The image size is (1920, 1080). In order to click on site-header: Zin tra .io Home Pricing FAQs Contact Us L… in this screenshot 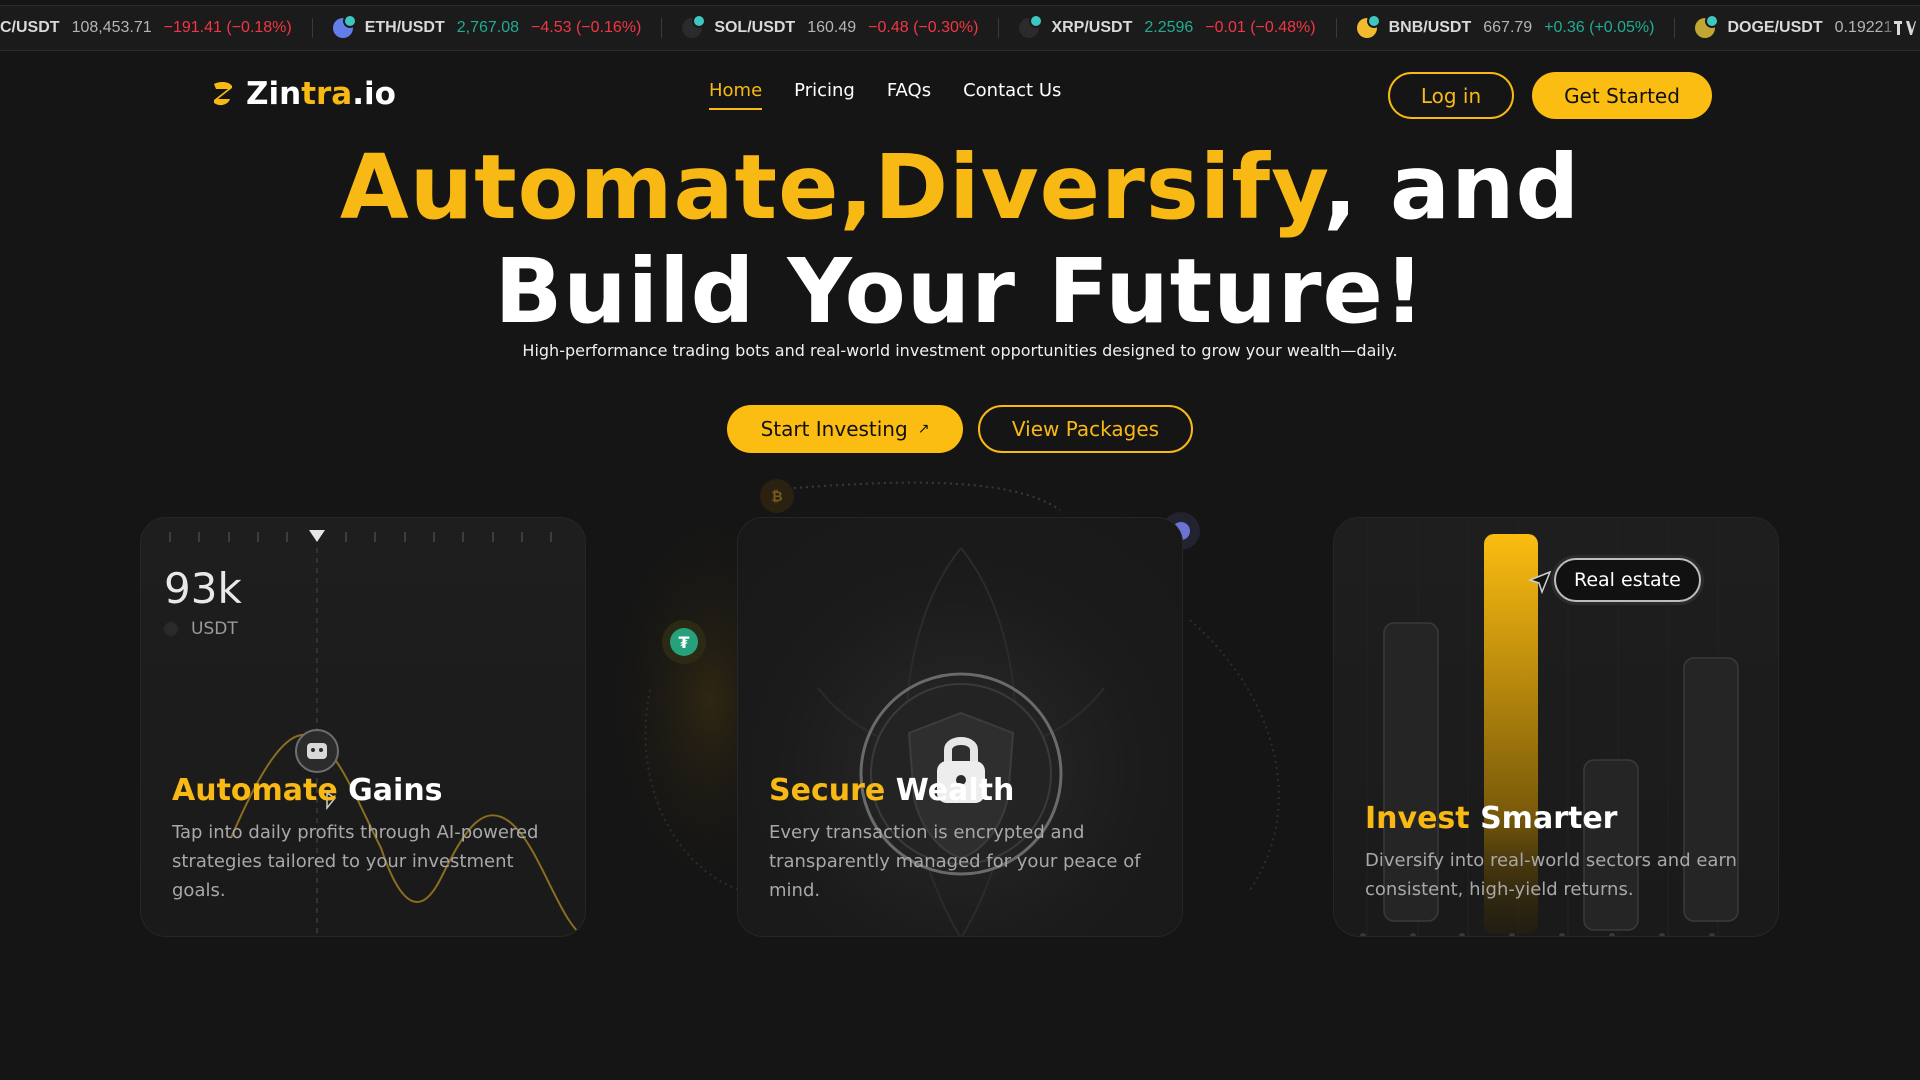, I will do `click(960, 95)`.